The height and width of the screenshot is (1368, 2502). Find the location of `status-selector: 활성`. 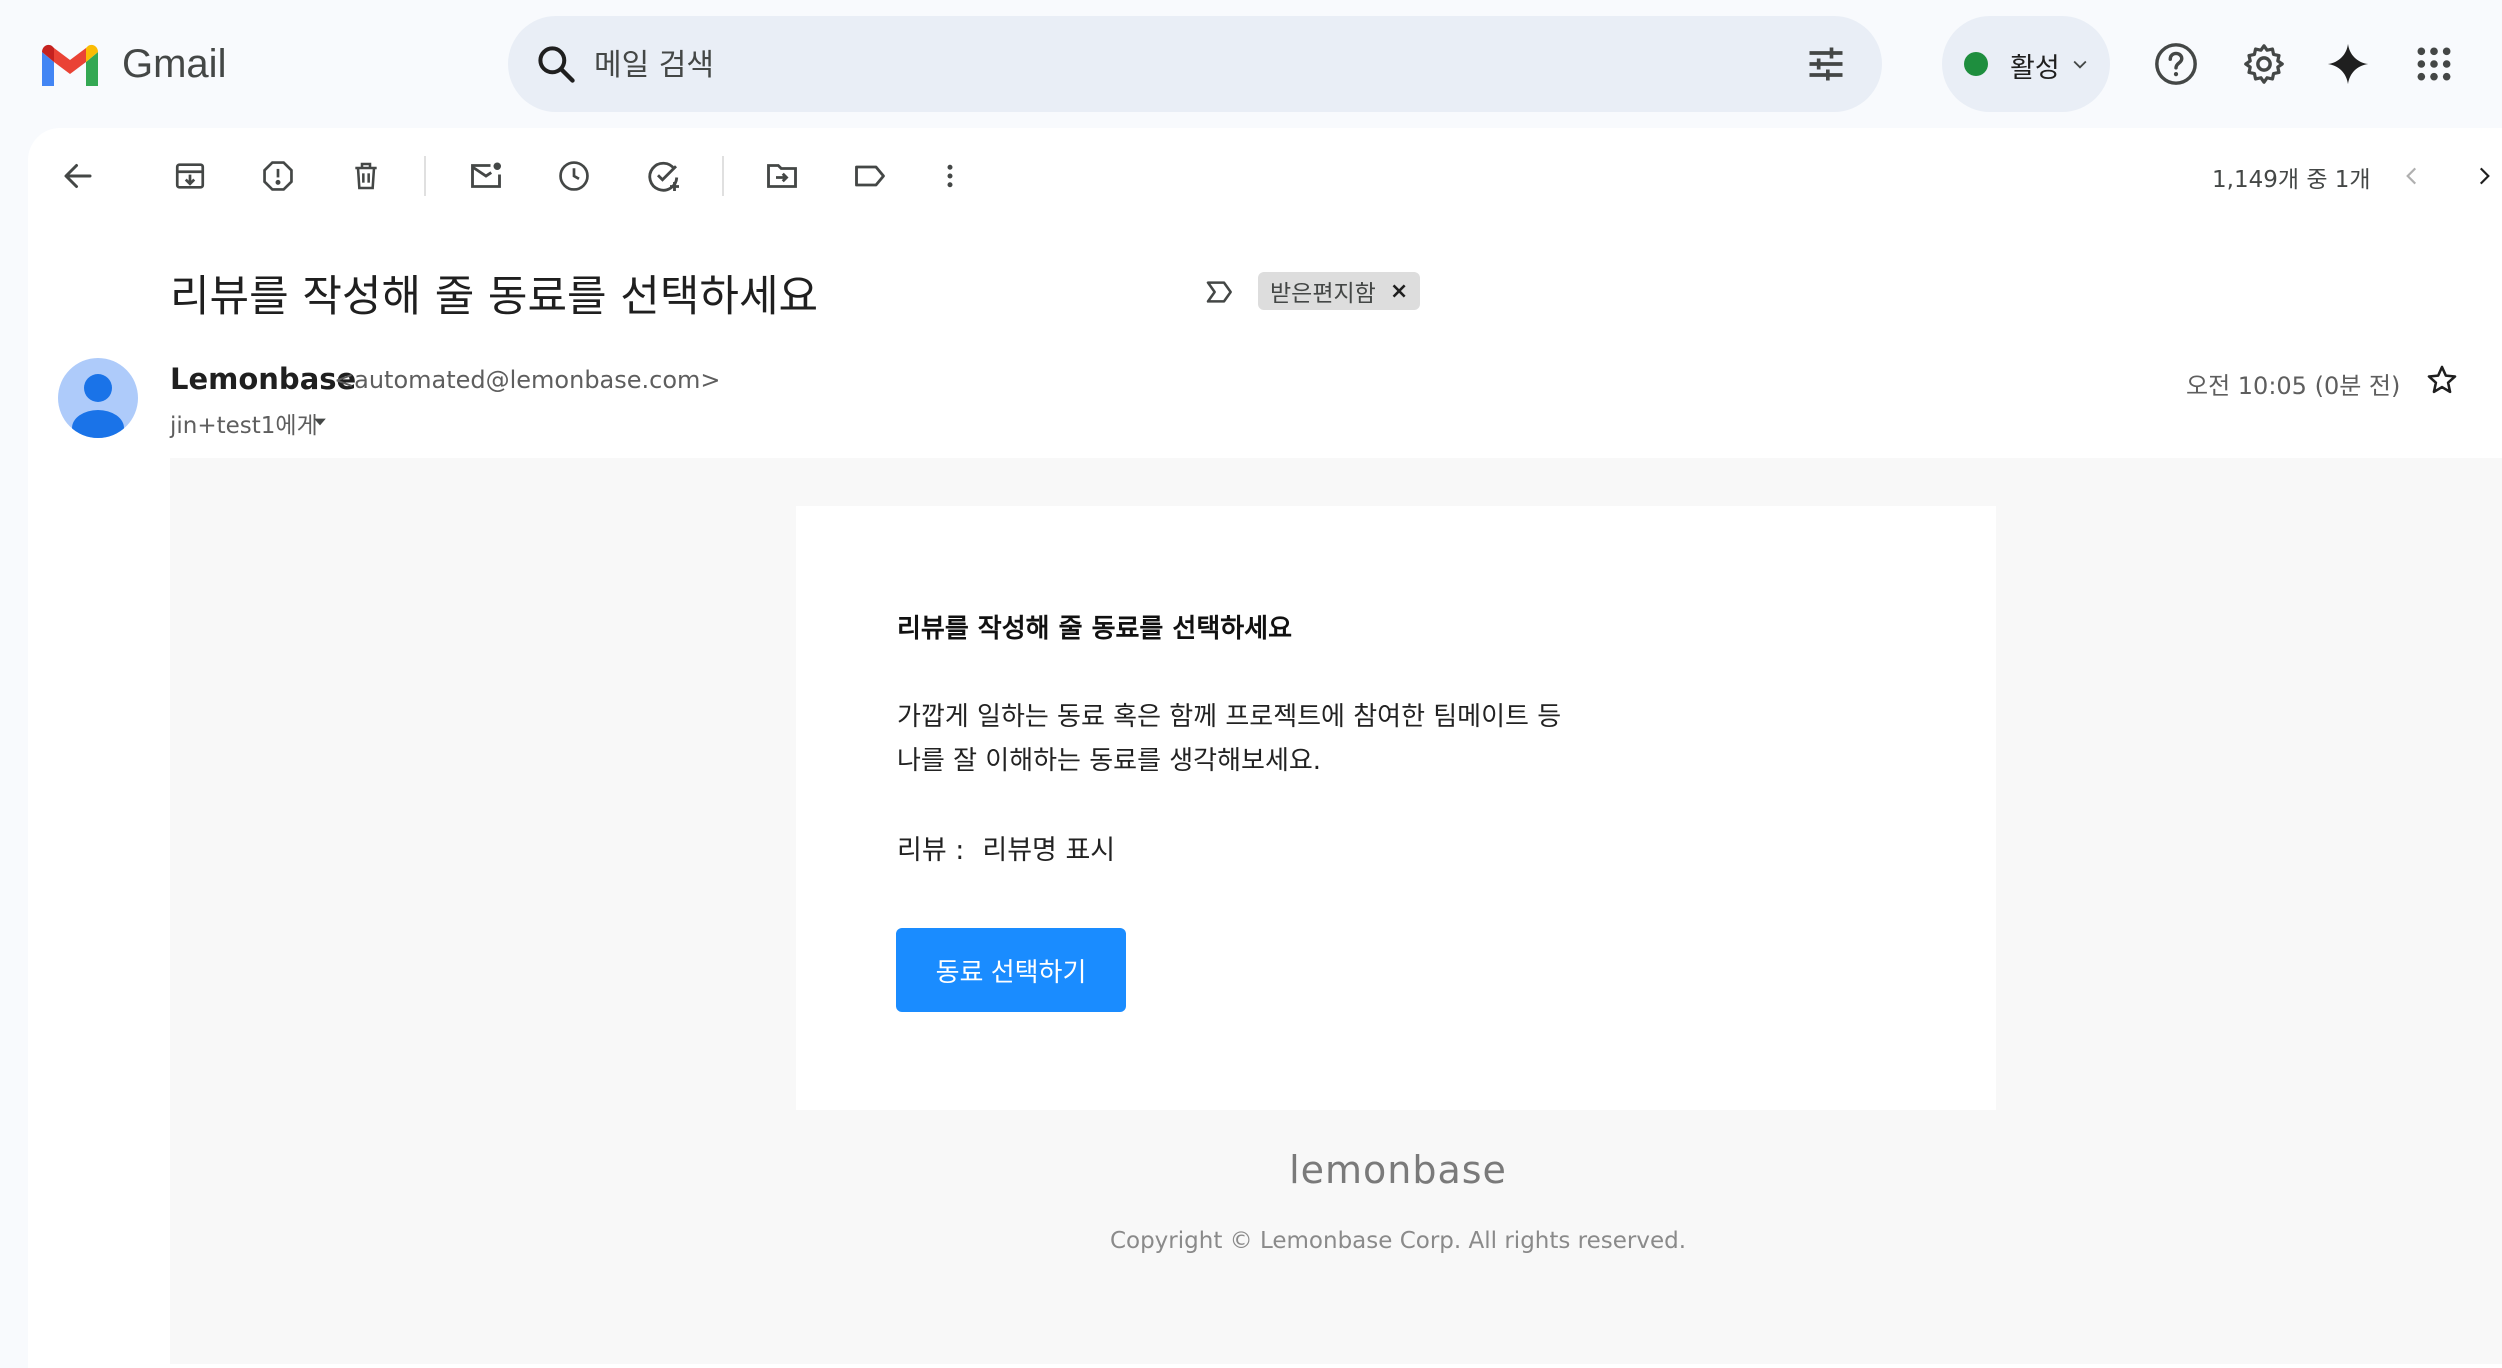

status-selector: 활성 is located at coordinates (2026, 64).